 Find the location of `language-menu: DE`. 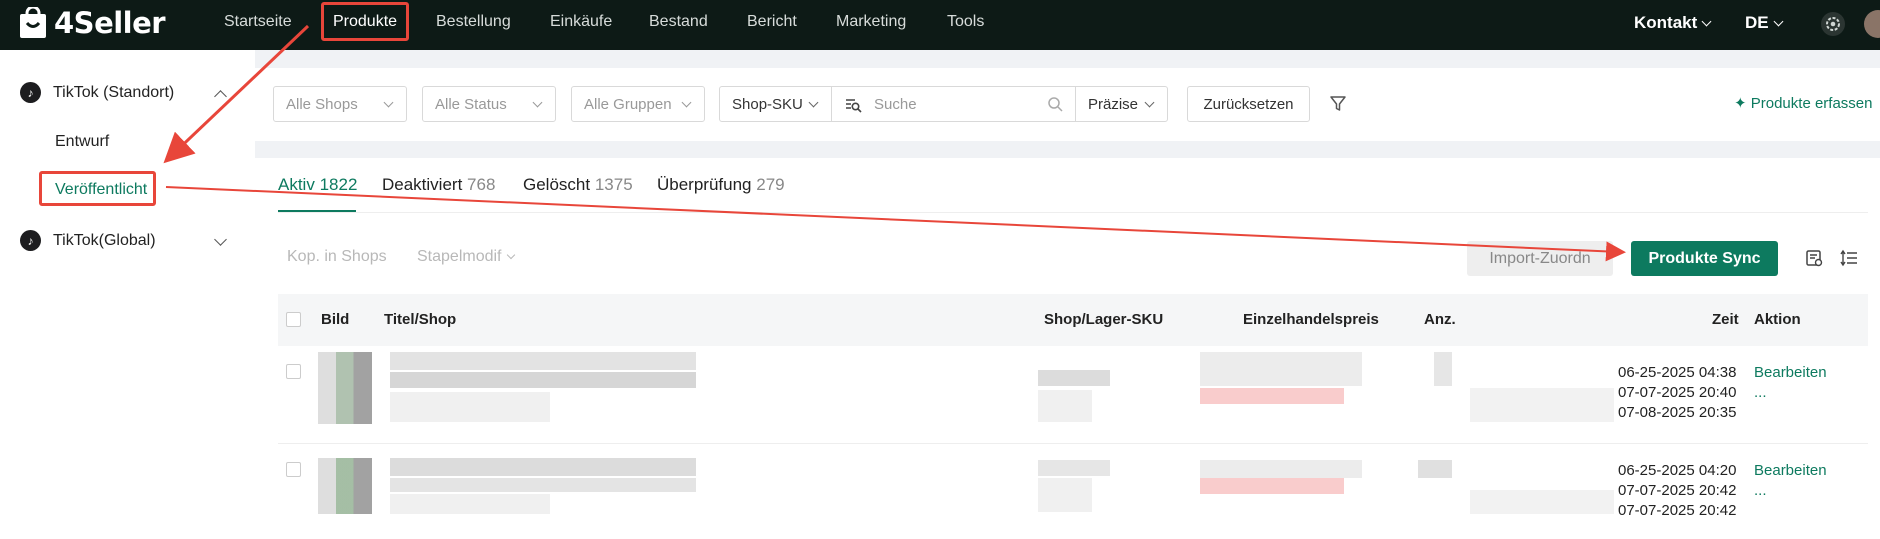

language-menu: DE is located at coordinates (1764, 23).